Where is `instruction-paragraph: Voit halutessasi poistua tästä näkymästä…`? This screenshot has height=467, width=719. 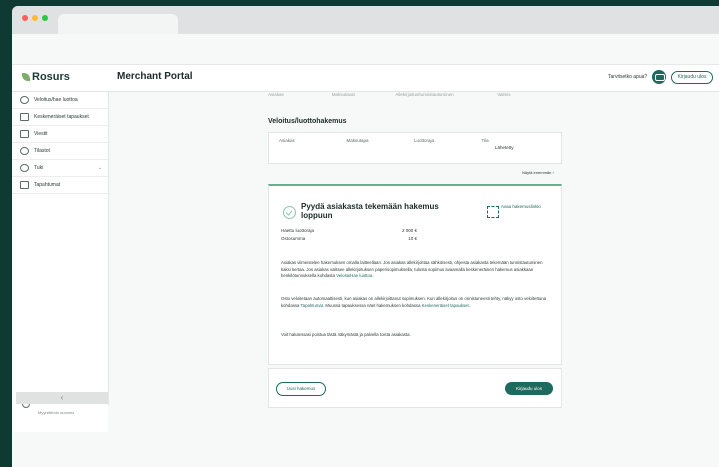
instruction-paragraph: Voit halutessasi poistua tästä näkymästä… is located at coordinates (415, 335).